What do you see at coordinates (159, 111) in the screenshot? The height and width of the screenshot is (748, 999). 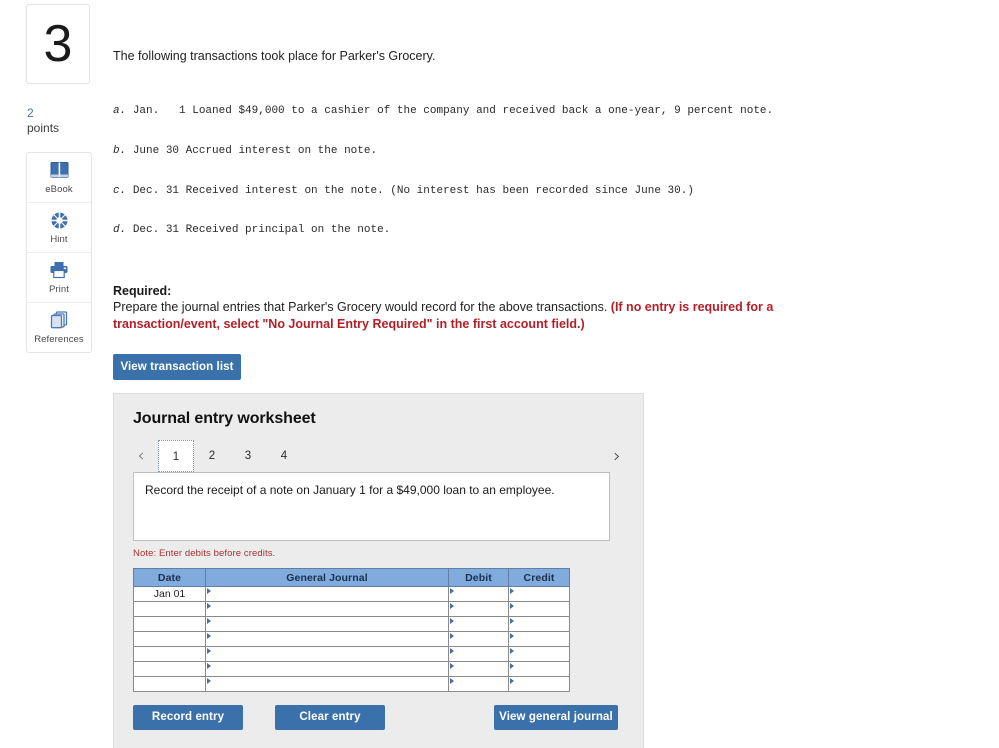 I see `transaction-date: Jan. 1` at bounding box center [159, 111].